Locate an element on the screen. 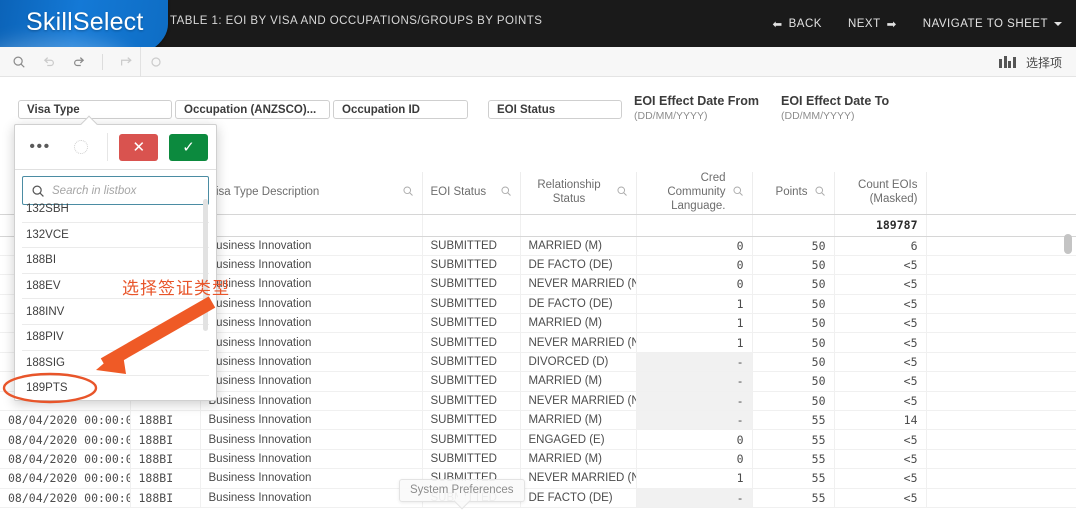 This screenshot has height=510, width=1076. table-column-header: Visa Type Description is located at coordinates (311, 193).